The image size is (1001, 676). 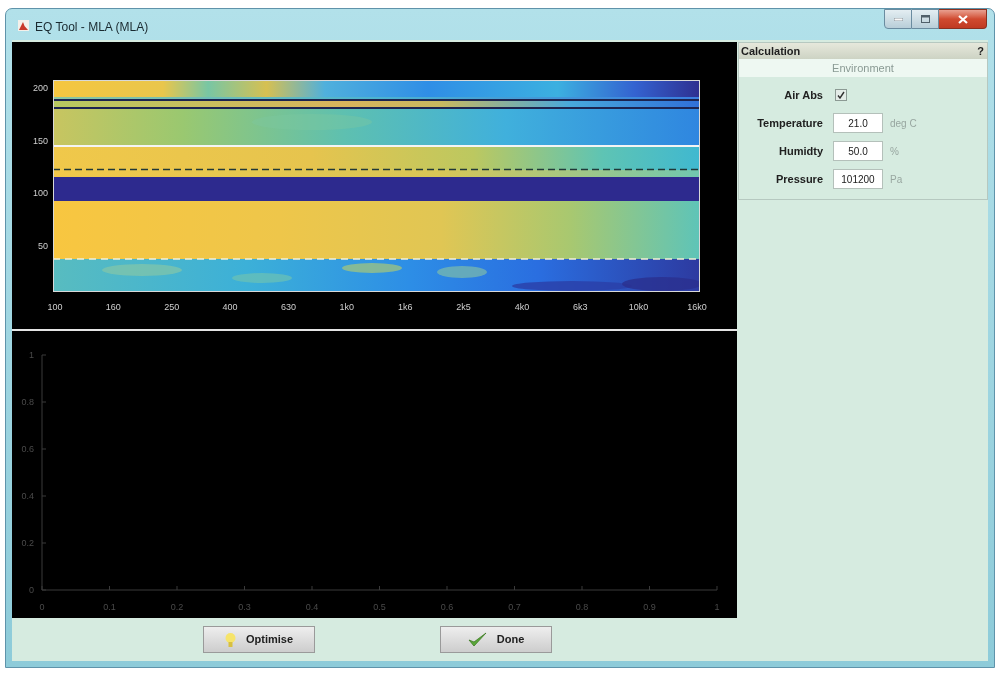 I want to click on axis-tick-label: 250, so click(x=172, y=307).